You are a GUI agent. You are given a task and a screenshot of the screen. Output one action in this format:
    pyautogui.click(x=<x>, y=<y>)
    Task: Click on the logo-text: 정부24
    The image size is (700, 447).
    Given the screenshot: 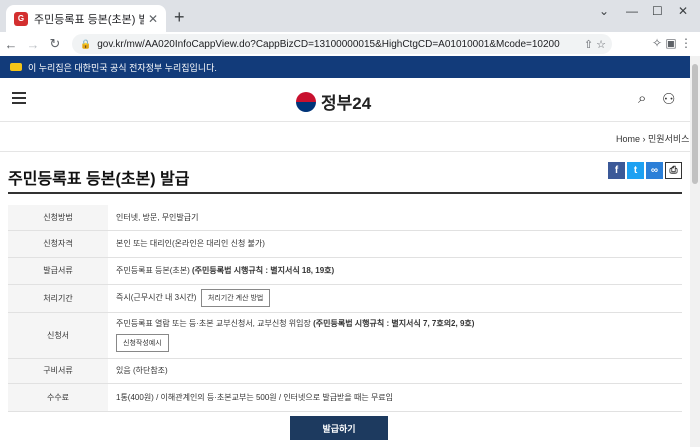 What is the action you would take?
    pyautogui.click(x=346, y=103)
    